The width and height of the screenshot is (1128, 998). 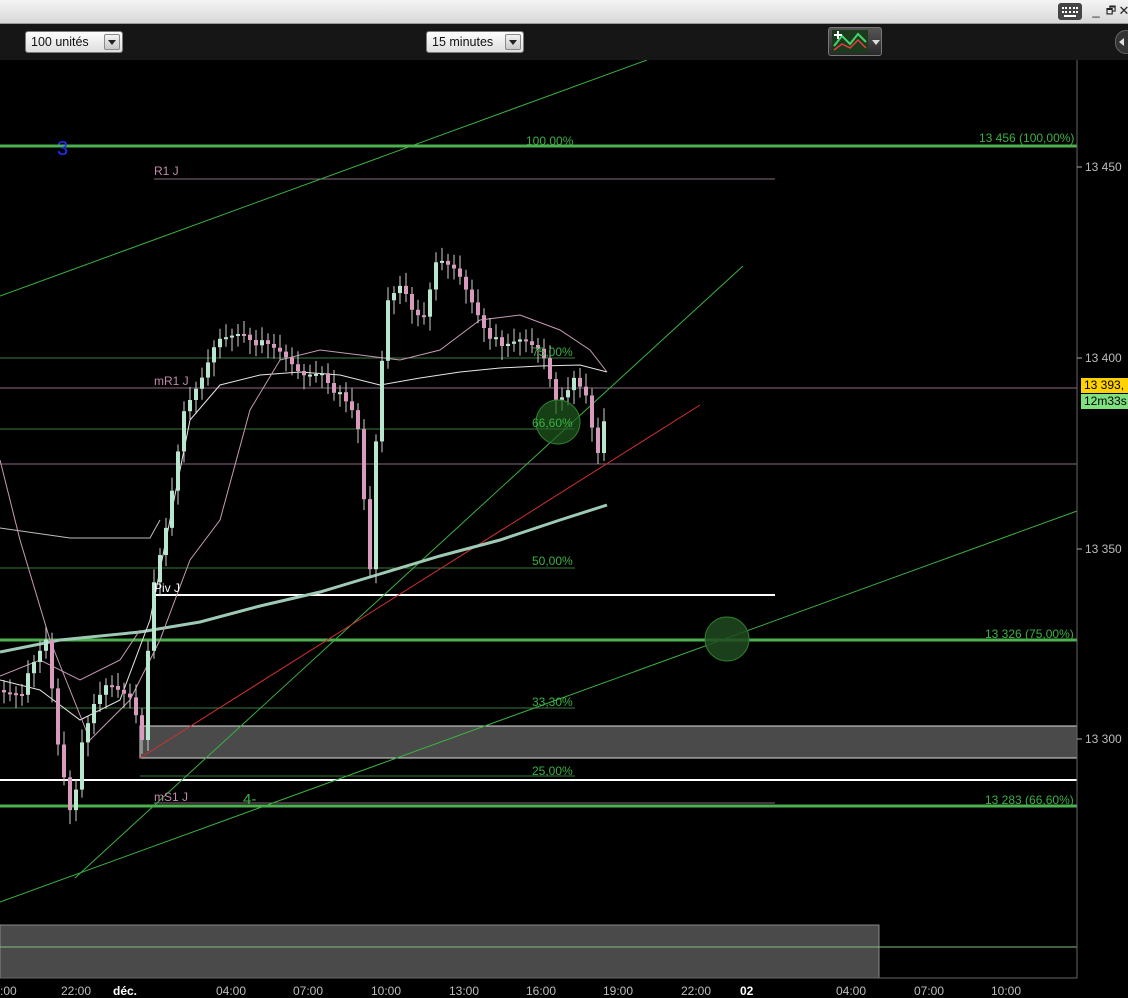 I want to click on y-tick-label: 13 450, so click(x=1103, y=167).